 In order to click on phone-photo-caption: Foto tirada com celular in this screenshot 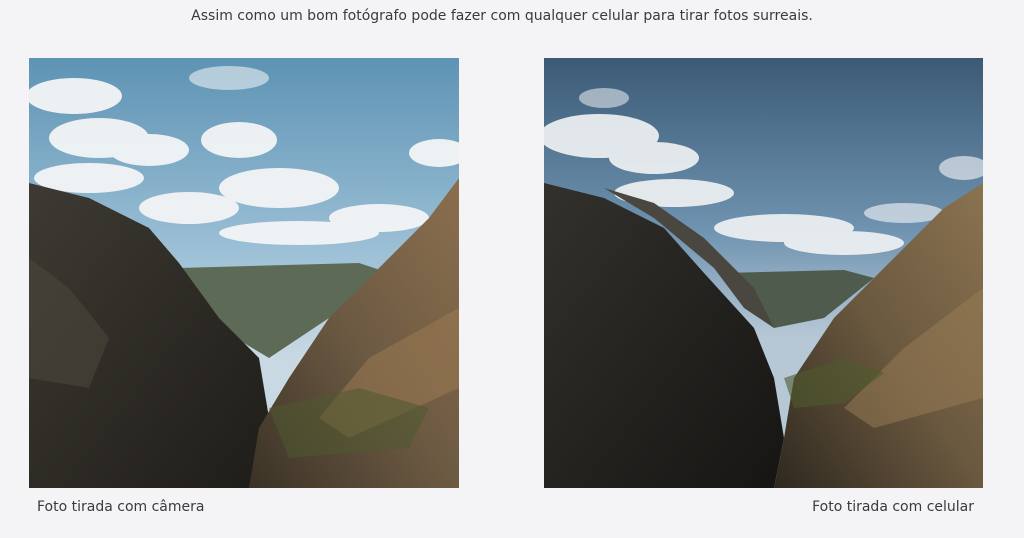, I will do `click(893, 507)`.